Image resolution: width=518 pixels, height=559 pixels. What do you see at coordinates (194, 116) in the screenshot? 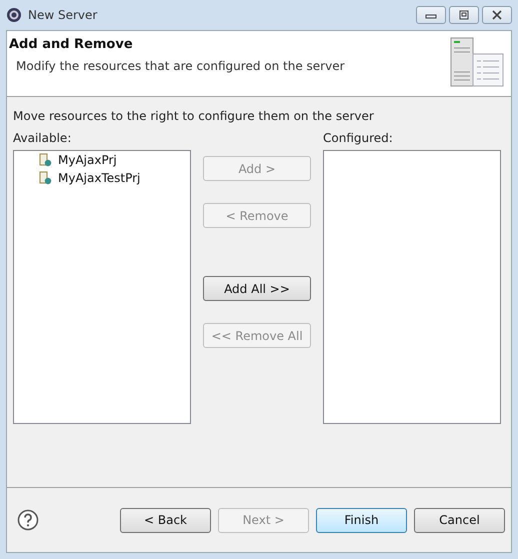
I see `instruction-text: Move resources to the right to configure them on the server` at bounding box center [194, 116].